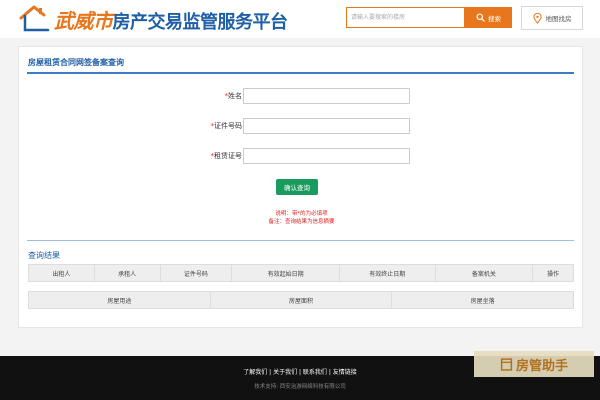  I want to click on name-input, so click(326, 96).